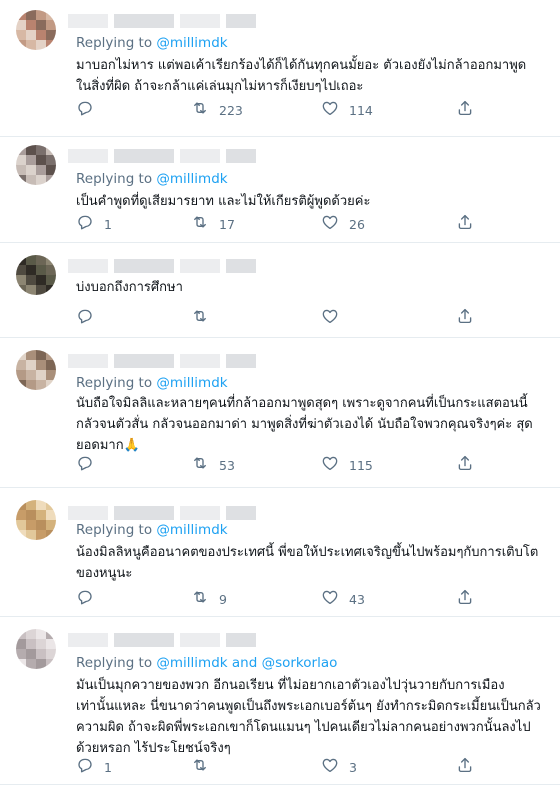 The width and height of the screenshot is (560, 785). I want to click on like-button: 115, so click(347, 465).